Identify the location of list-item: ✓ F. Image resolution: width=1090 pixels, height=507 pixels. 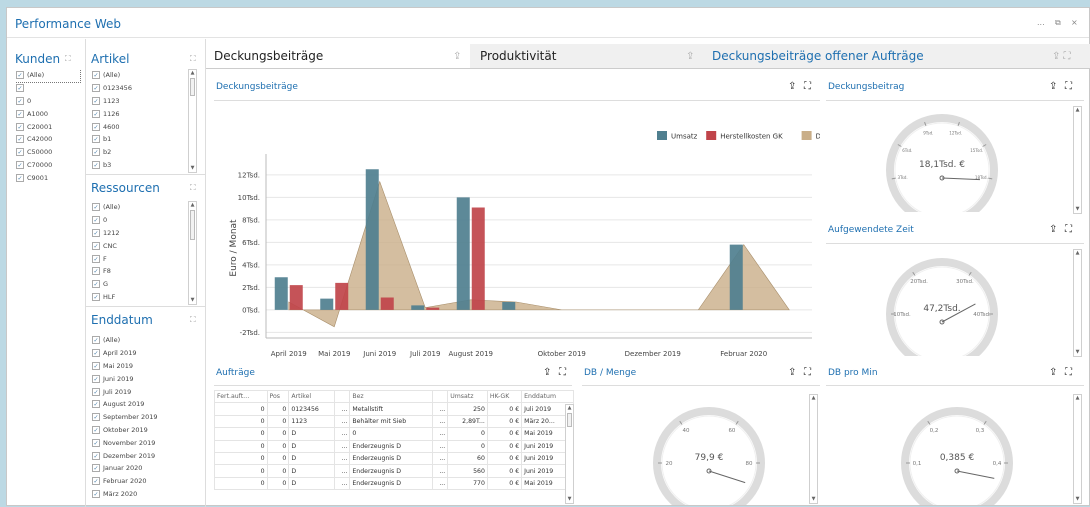
(139, 258).